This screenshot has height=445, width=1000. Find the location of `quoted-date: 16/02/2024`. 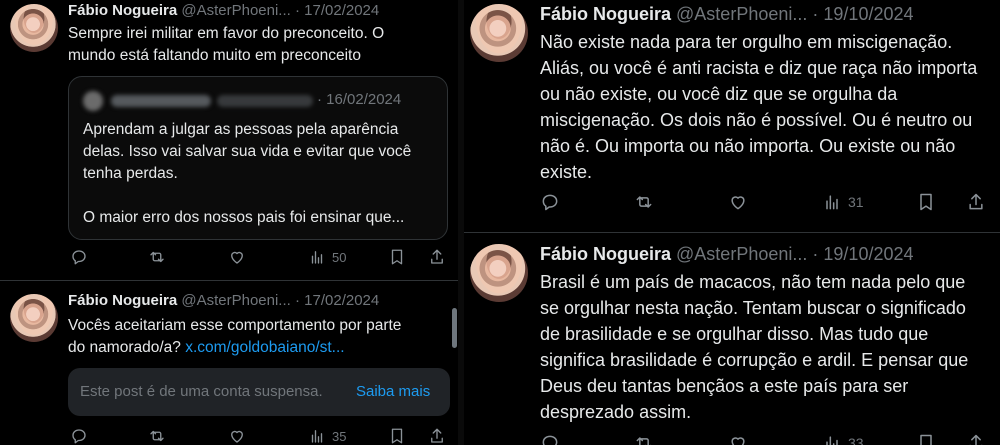

quoted-date: 16/02/2024 is located at coordinates (364, 99).